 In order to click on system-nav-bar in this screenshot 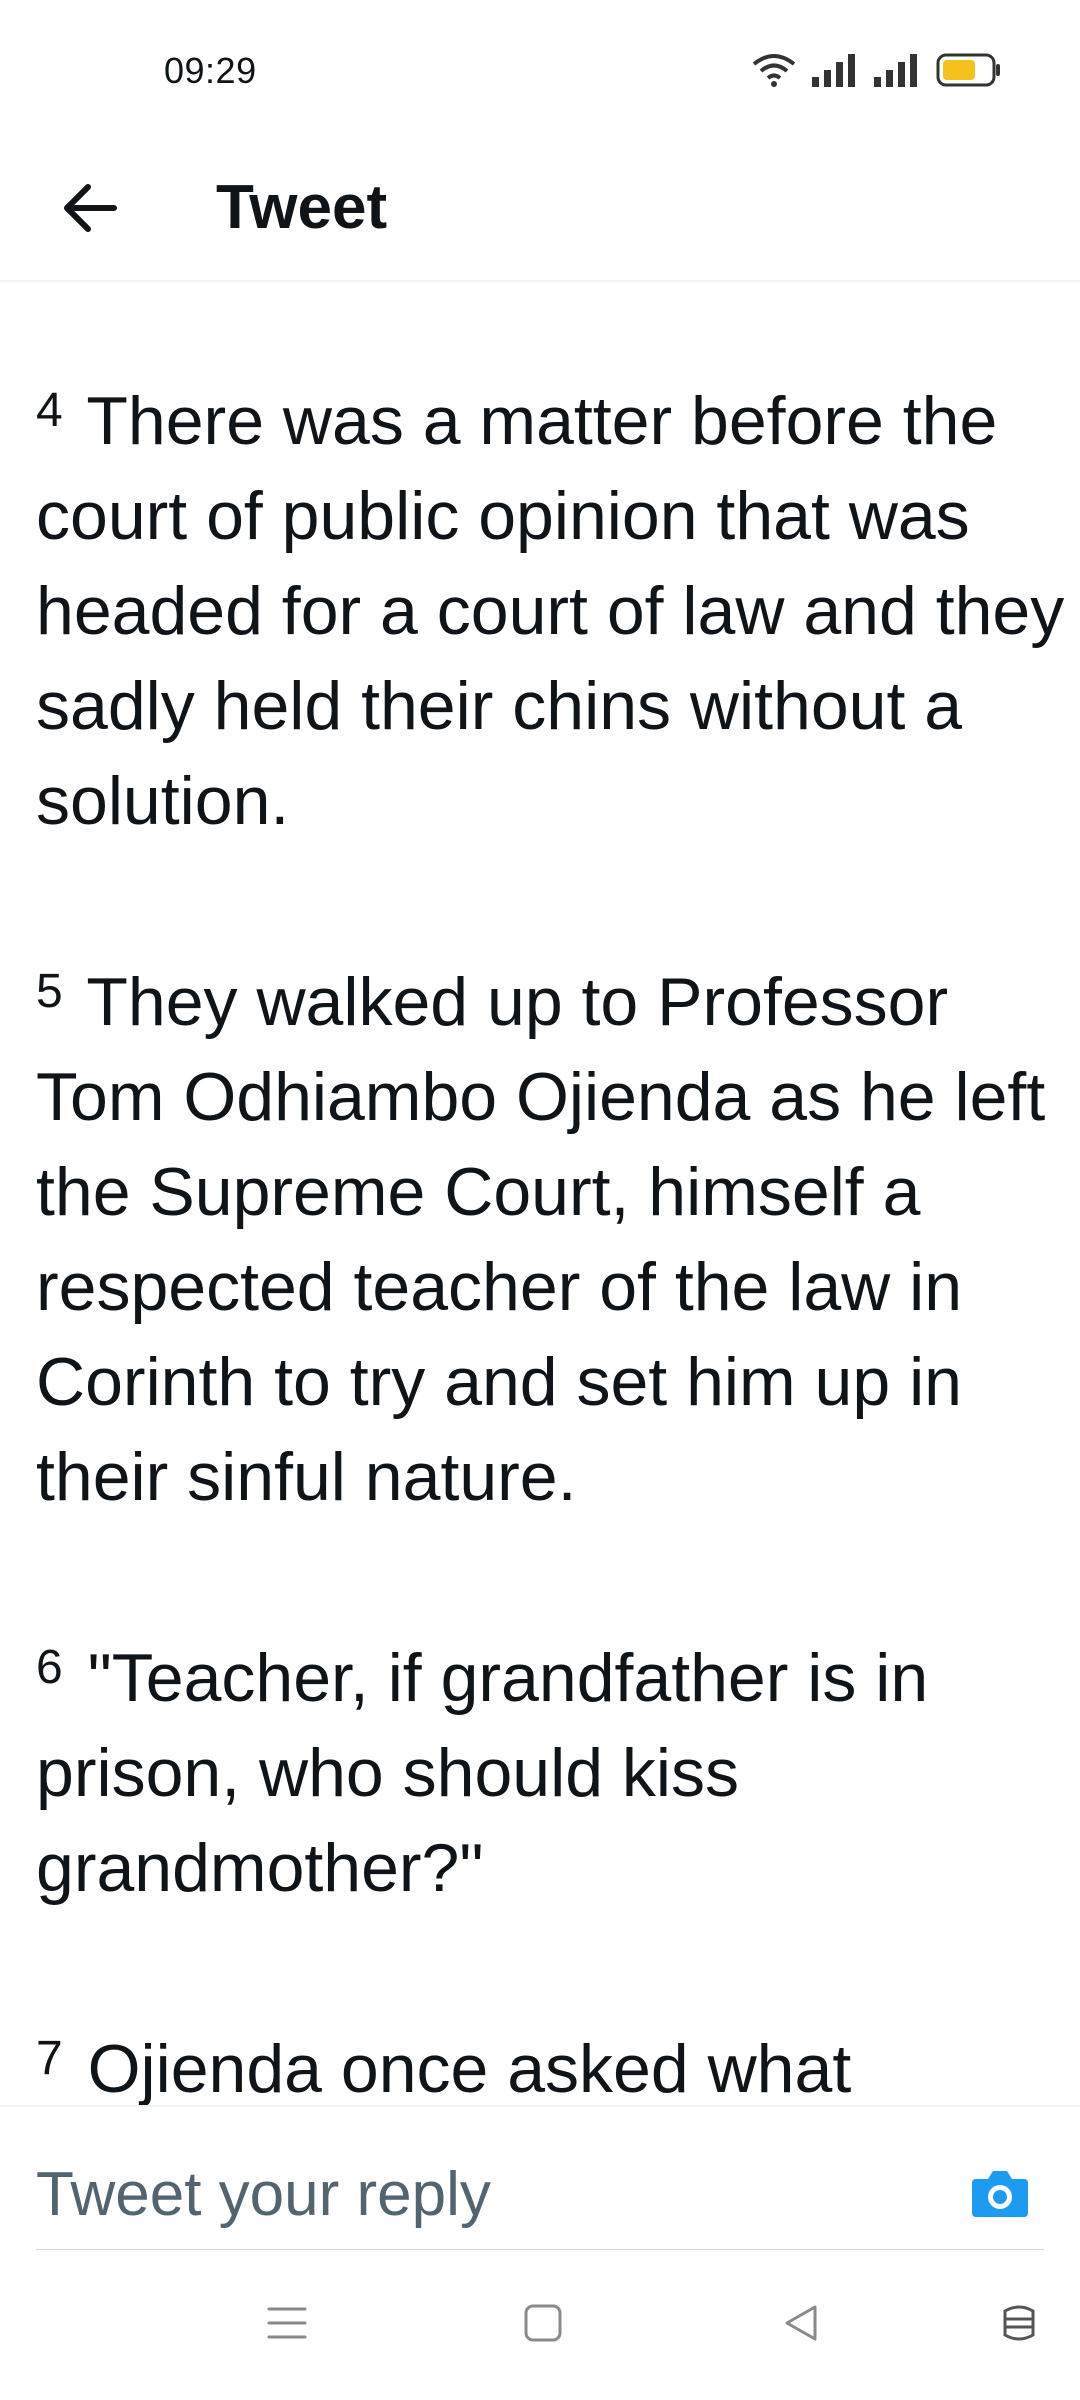, I will do `click(540, 2325)`.